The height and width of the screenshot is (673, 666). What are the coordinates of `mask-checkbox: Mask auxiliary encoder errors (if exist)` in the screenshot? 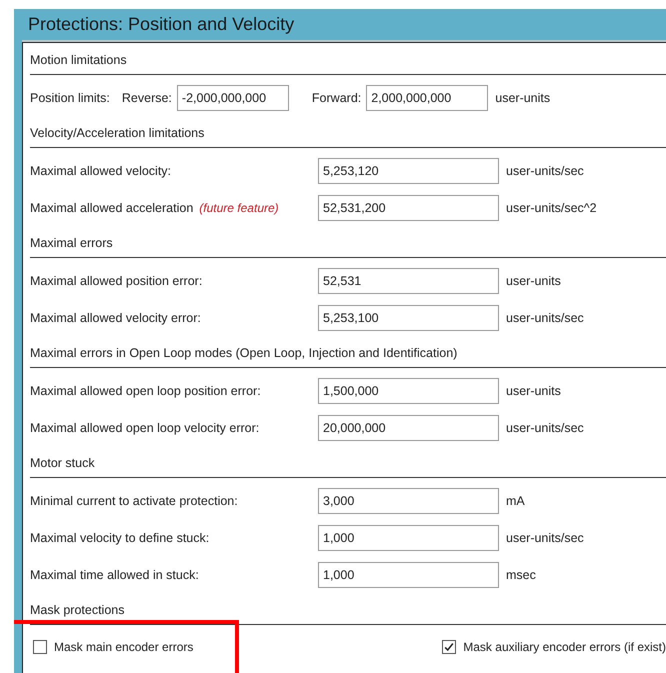 It's located at (554, 647).